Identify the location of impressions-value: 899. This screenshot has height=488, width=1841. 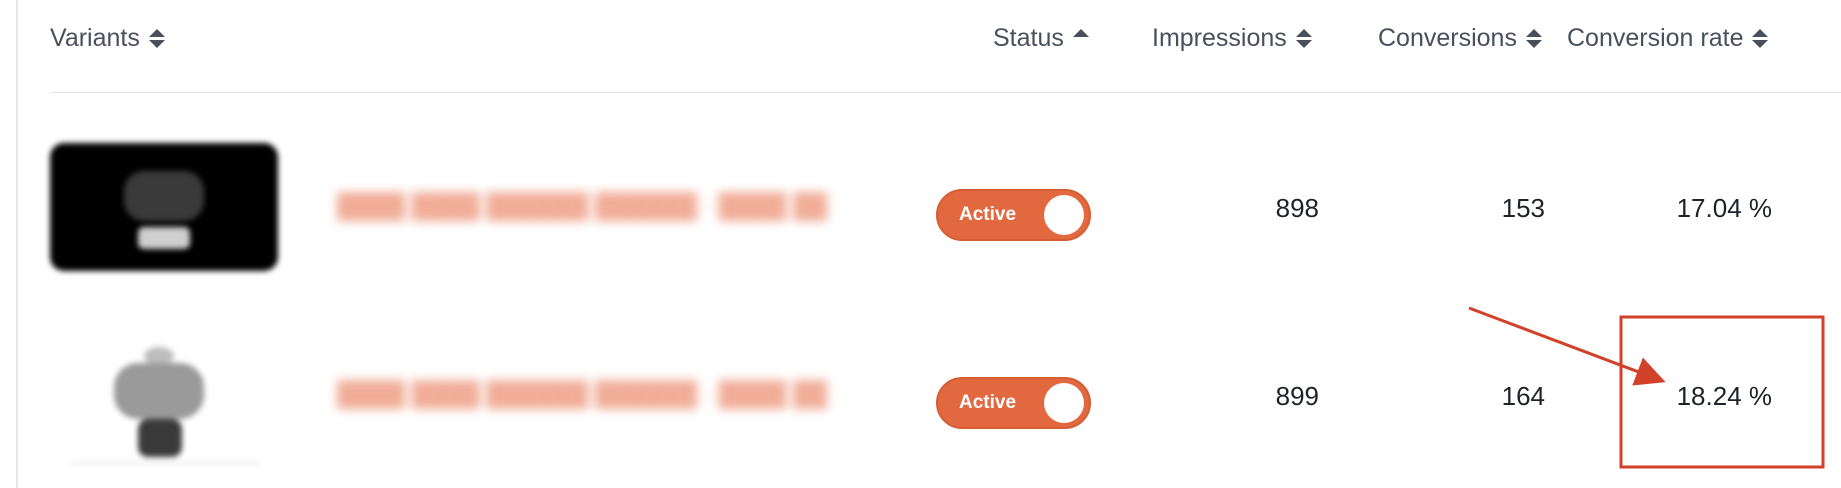
(1297, 396).